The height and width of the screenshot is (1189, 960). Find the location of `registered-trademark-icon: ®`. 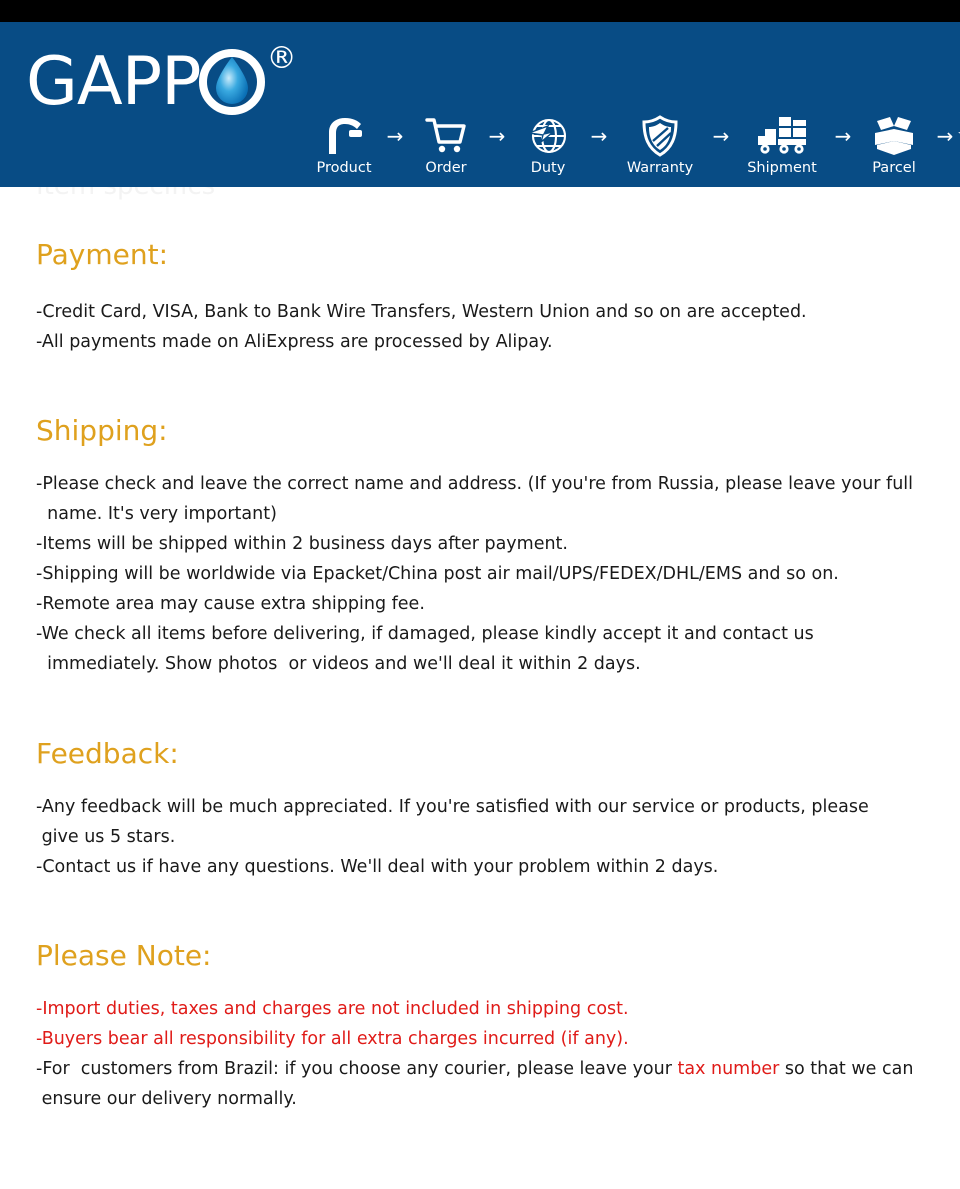

registered-trademark-icon: ® is located at coordinates (281, 58).